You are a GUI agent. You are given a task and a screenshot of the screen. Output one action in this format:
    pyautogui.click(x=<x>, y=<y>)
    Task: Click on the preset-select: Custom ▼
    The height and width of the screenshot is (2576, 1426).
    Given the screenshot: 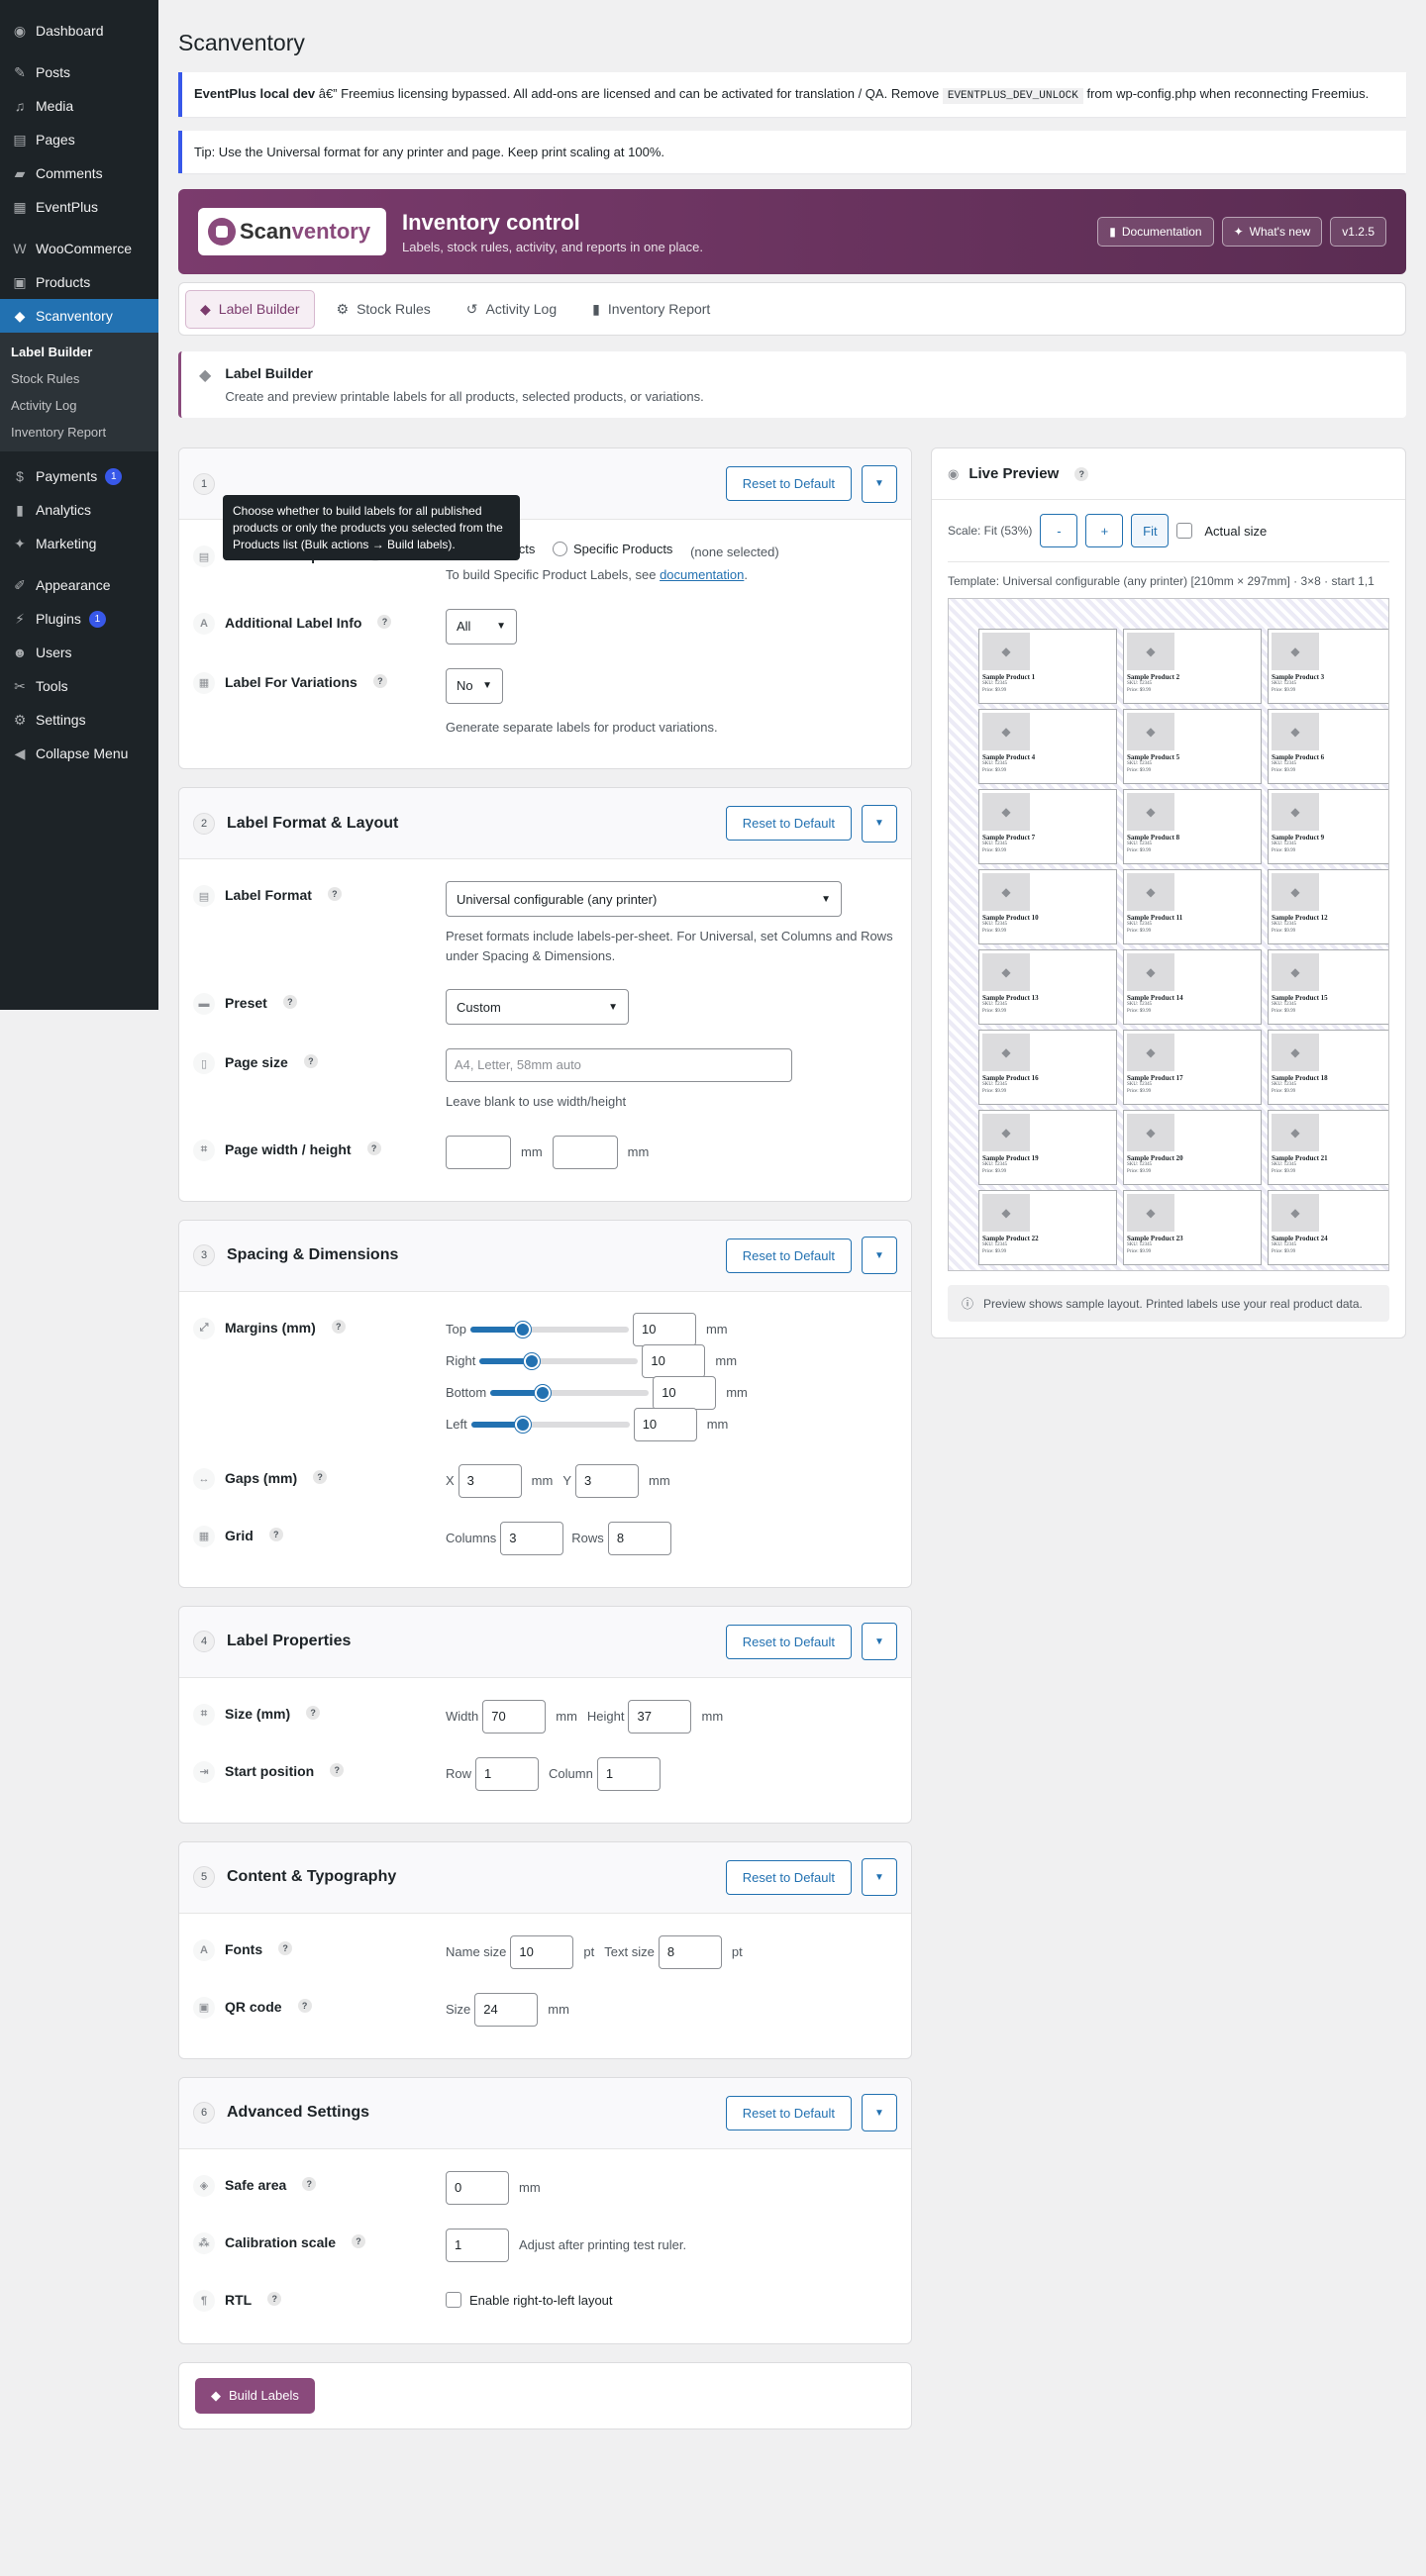 What is the action you would take?
    pyautogui.click(x=537, y=1007)
    